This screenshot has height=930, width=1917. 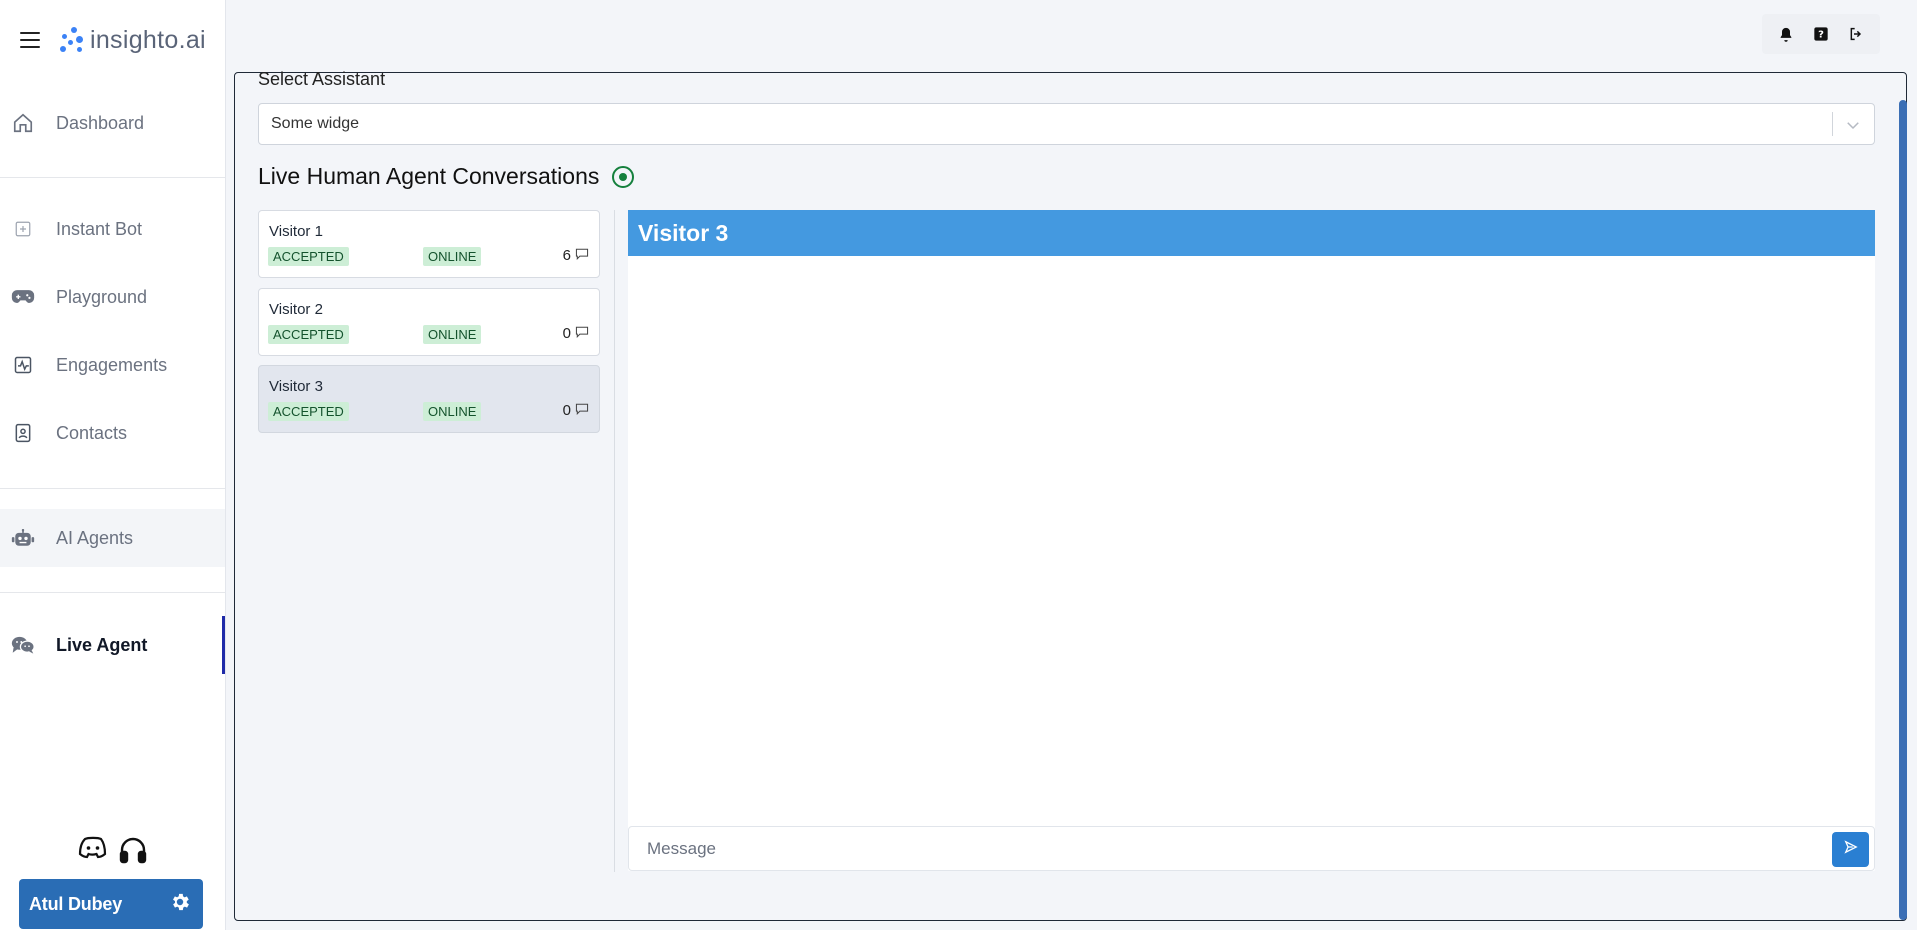 I want to click on user-profile-card: Atul Dubey, so click(x=111, y=904).